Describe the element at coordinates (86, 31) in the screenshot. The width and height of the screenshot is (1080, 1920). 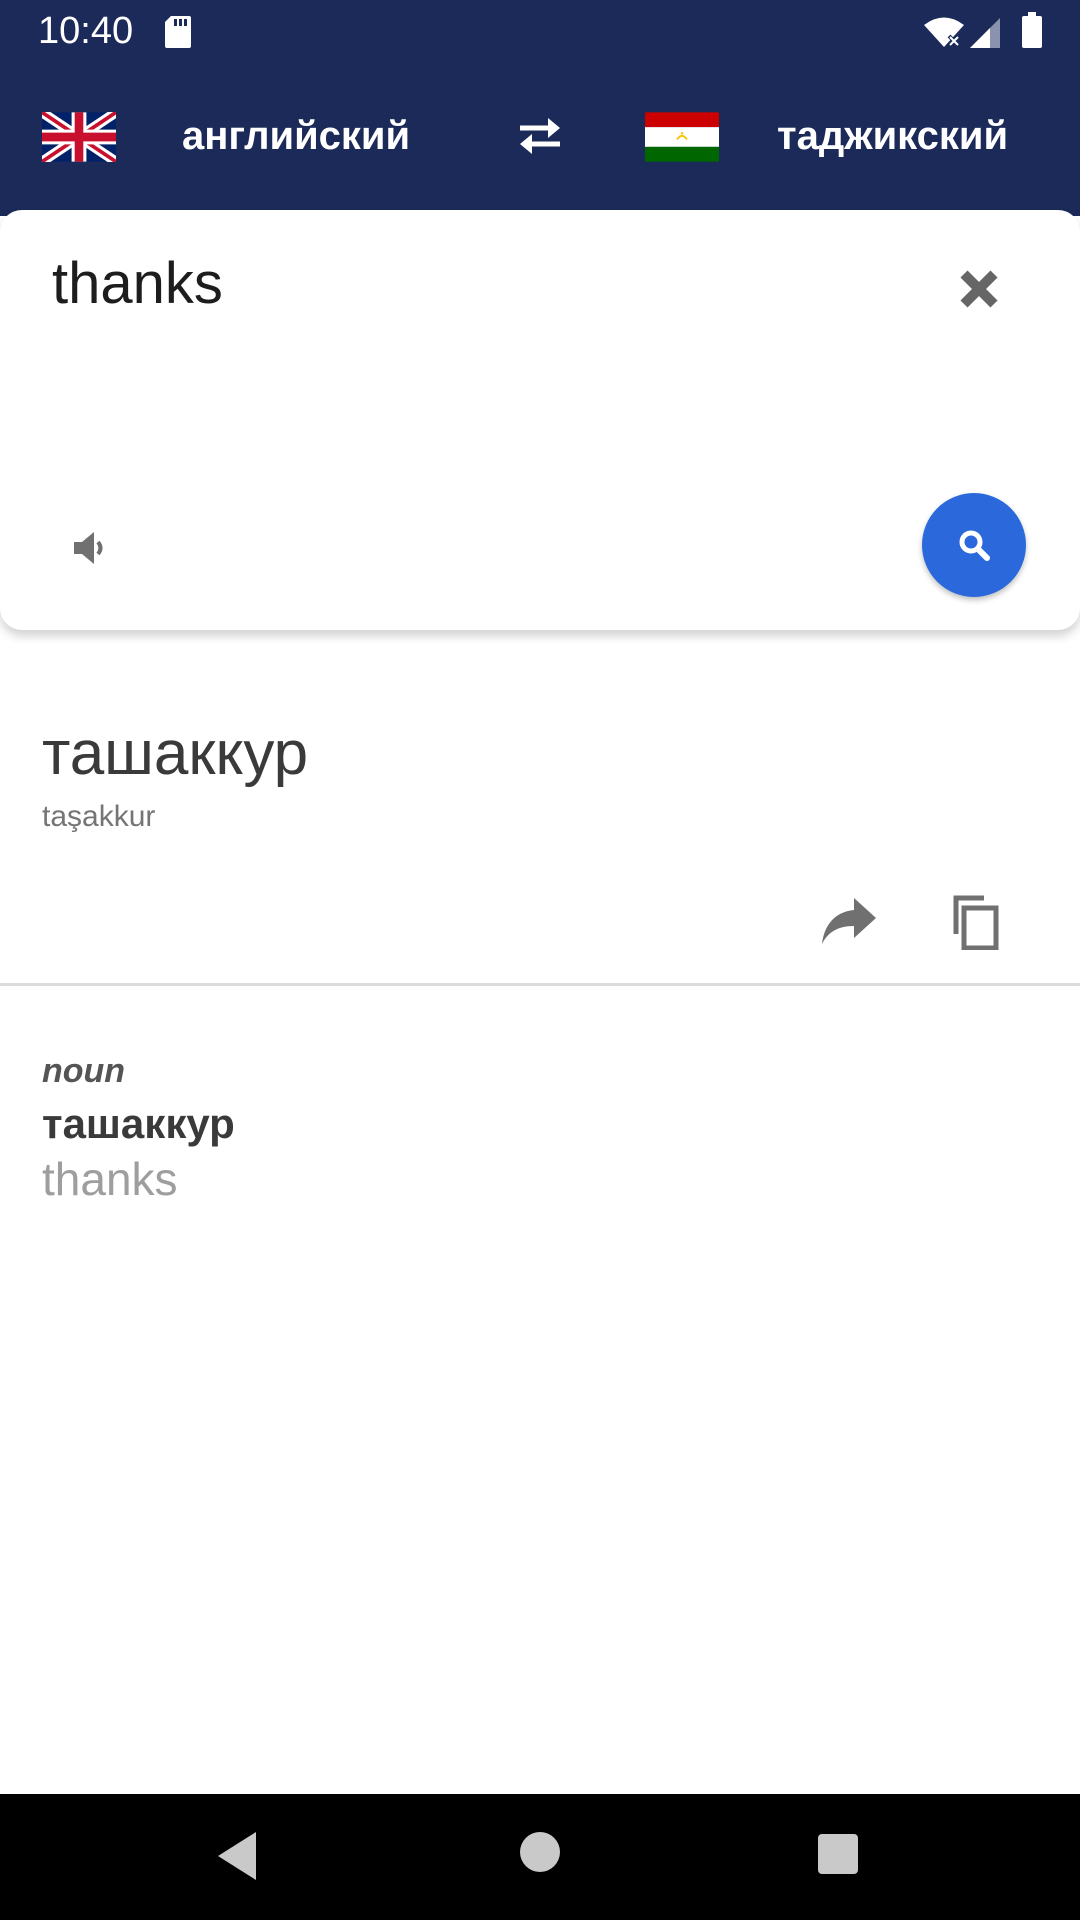
I see `status-time: 10:40` at that location.